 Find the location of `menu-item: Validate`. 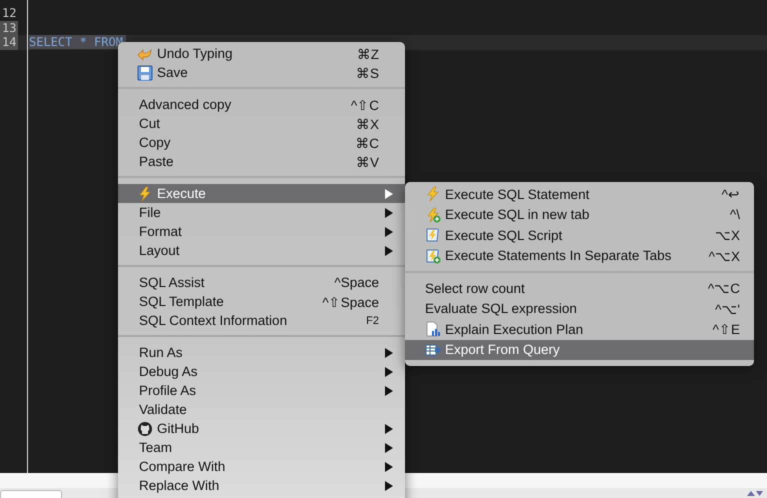

menu-item: Validate is located at coordinates (261, 409).